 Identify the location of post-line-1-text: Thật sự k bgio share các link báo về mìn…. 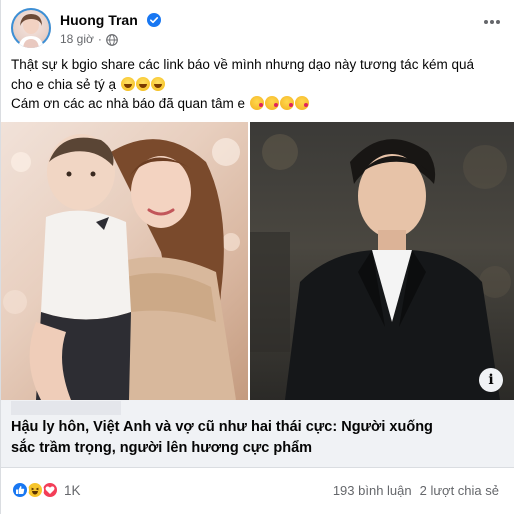
(242, 64).